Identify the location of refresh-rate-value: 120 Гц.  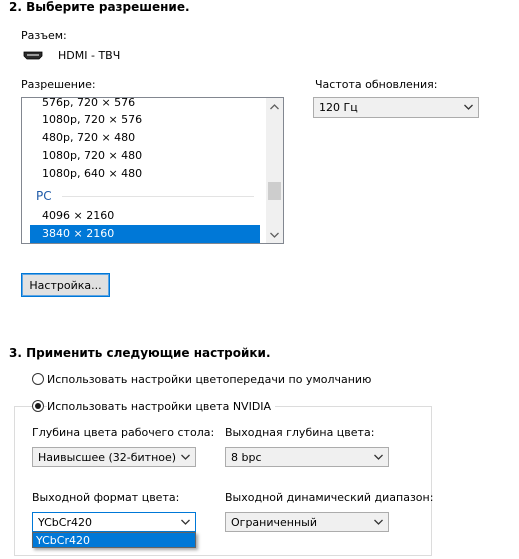
(338, 107).